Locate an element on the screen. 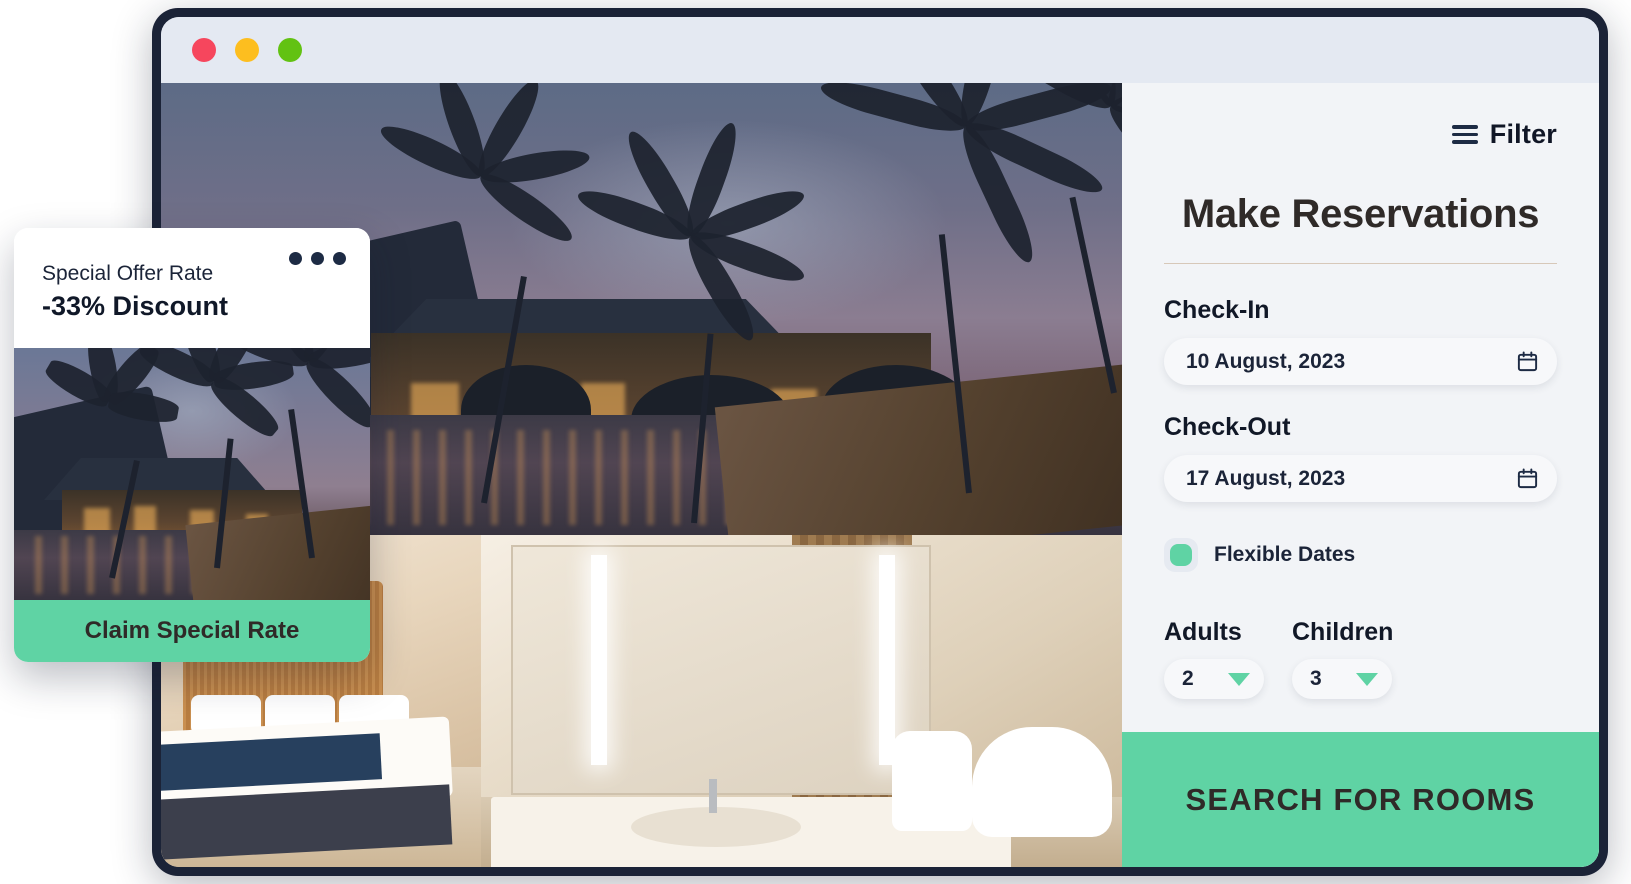 The height and width of the screenshot is (884, 1631). offer-title: -33% Discount is located at coordinates (135, 306).